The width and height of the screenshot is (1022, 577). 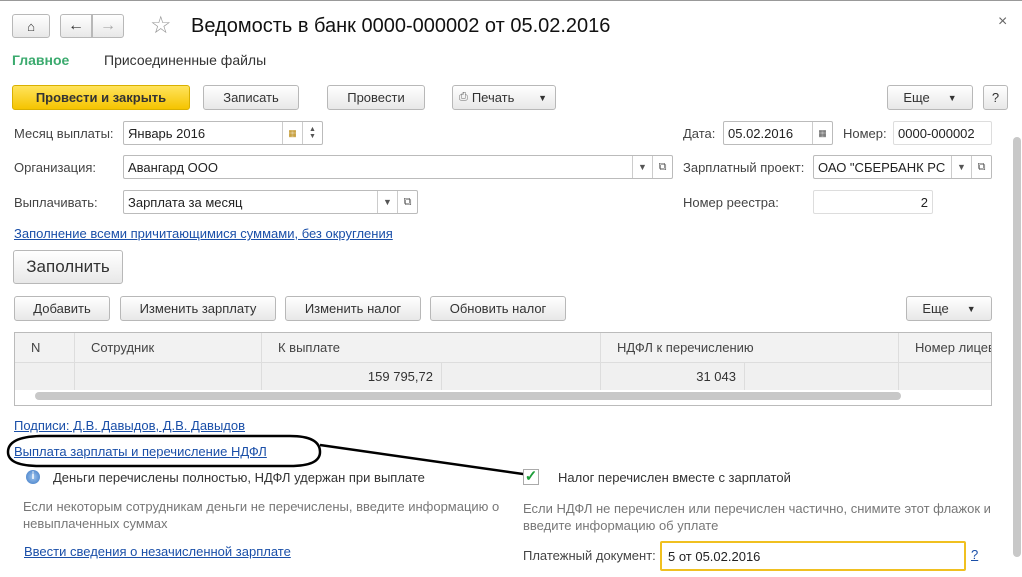 What do you see at coordinates (674, 477) in the screenshot?
I see `tax-paid-label: Налог перечислен вместе с зарплатой` at bounding box center [674, 477].